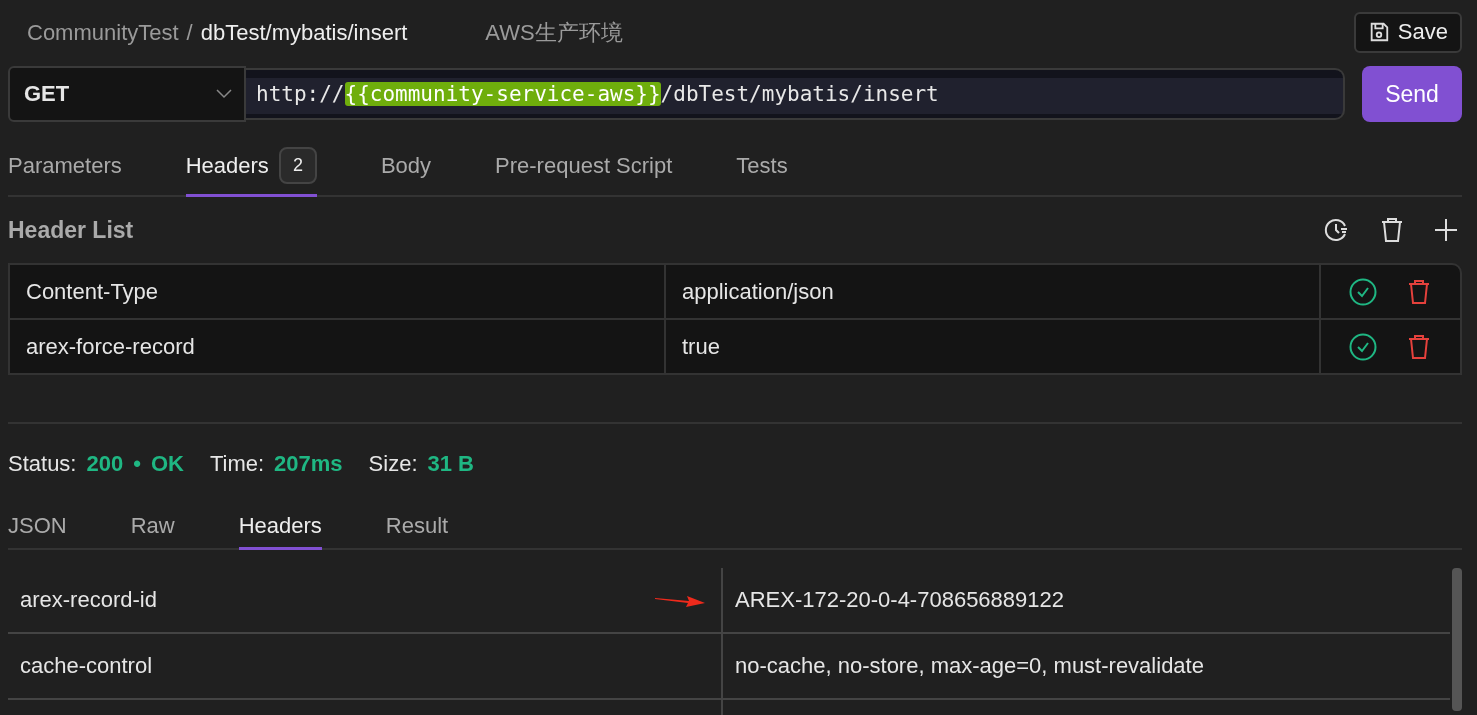 This screenshot has height=715, width=1477. Describe the element at coordinates (42, 464) in the screenshot. I see `status-label: Status:` at that location.